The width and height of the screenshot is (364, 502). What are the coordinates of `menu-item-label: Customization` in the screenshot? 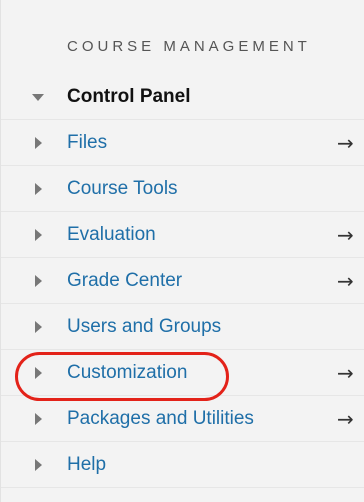 It's located at (127, 372).